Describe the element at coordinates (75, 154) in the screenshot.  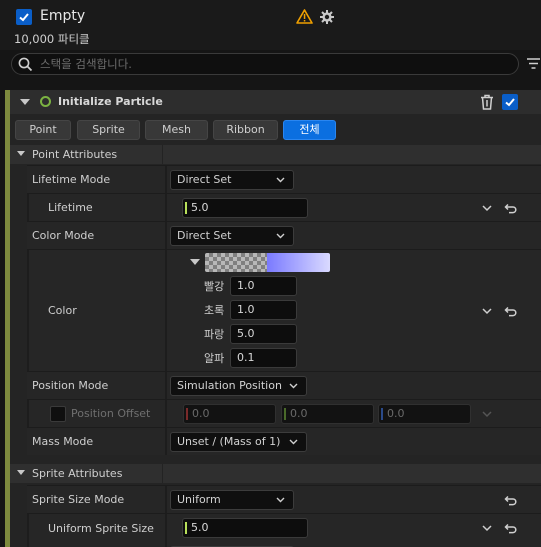
I see `section-title: Point Attributes` at that location.